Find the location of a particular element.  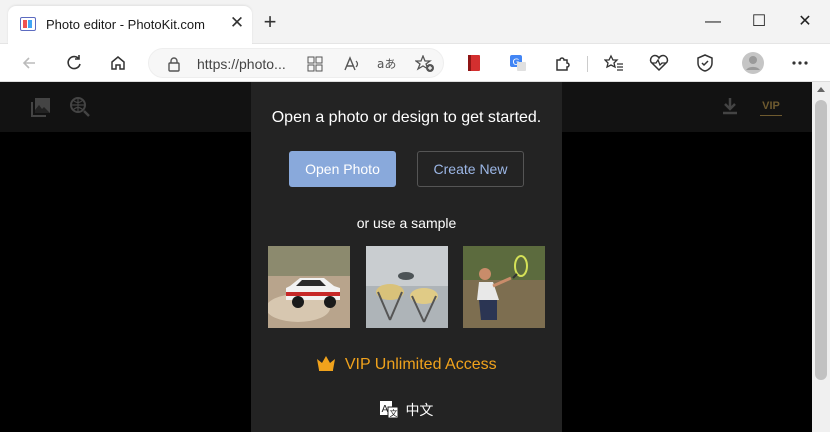

page-scrollbar is located at coordinates (821, 257).